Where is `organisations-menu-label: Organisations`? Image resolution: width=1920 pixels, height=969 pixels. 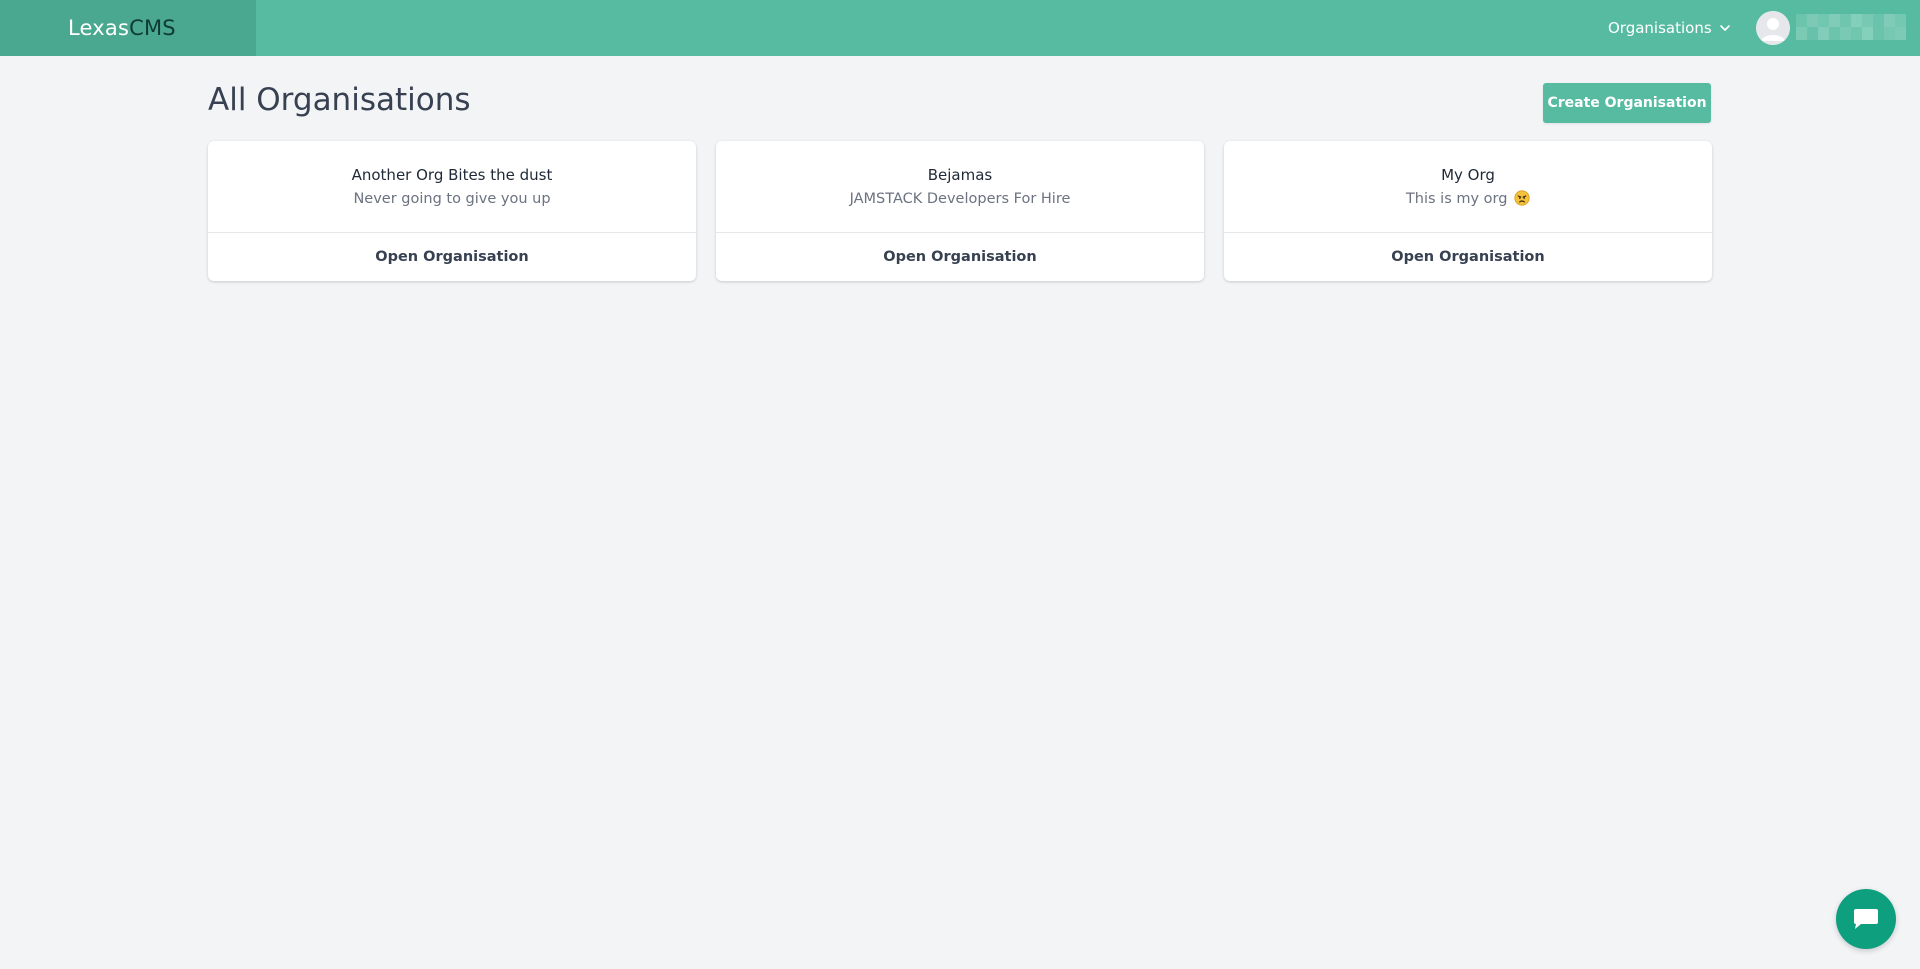 organisations-menu-label: Organisations is located at coordinates (1660, 28).